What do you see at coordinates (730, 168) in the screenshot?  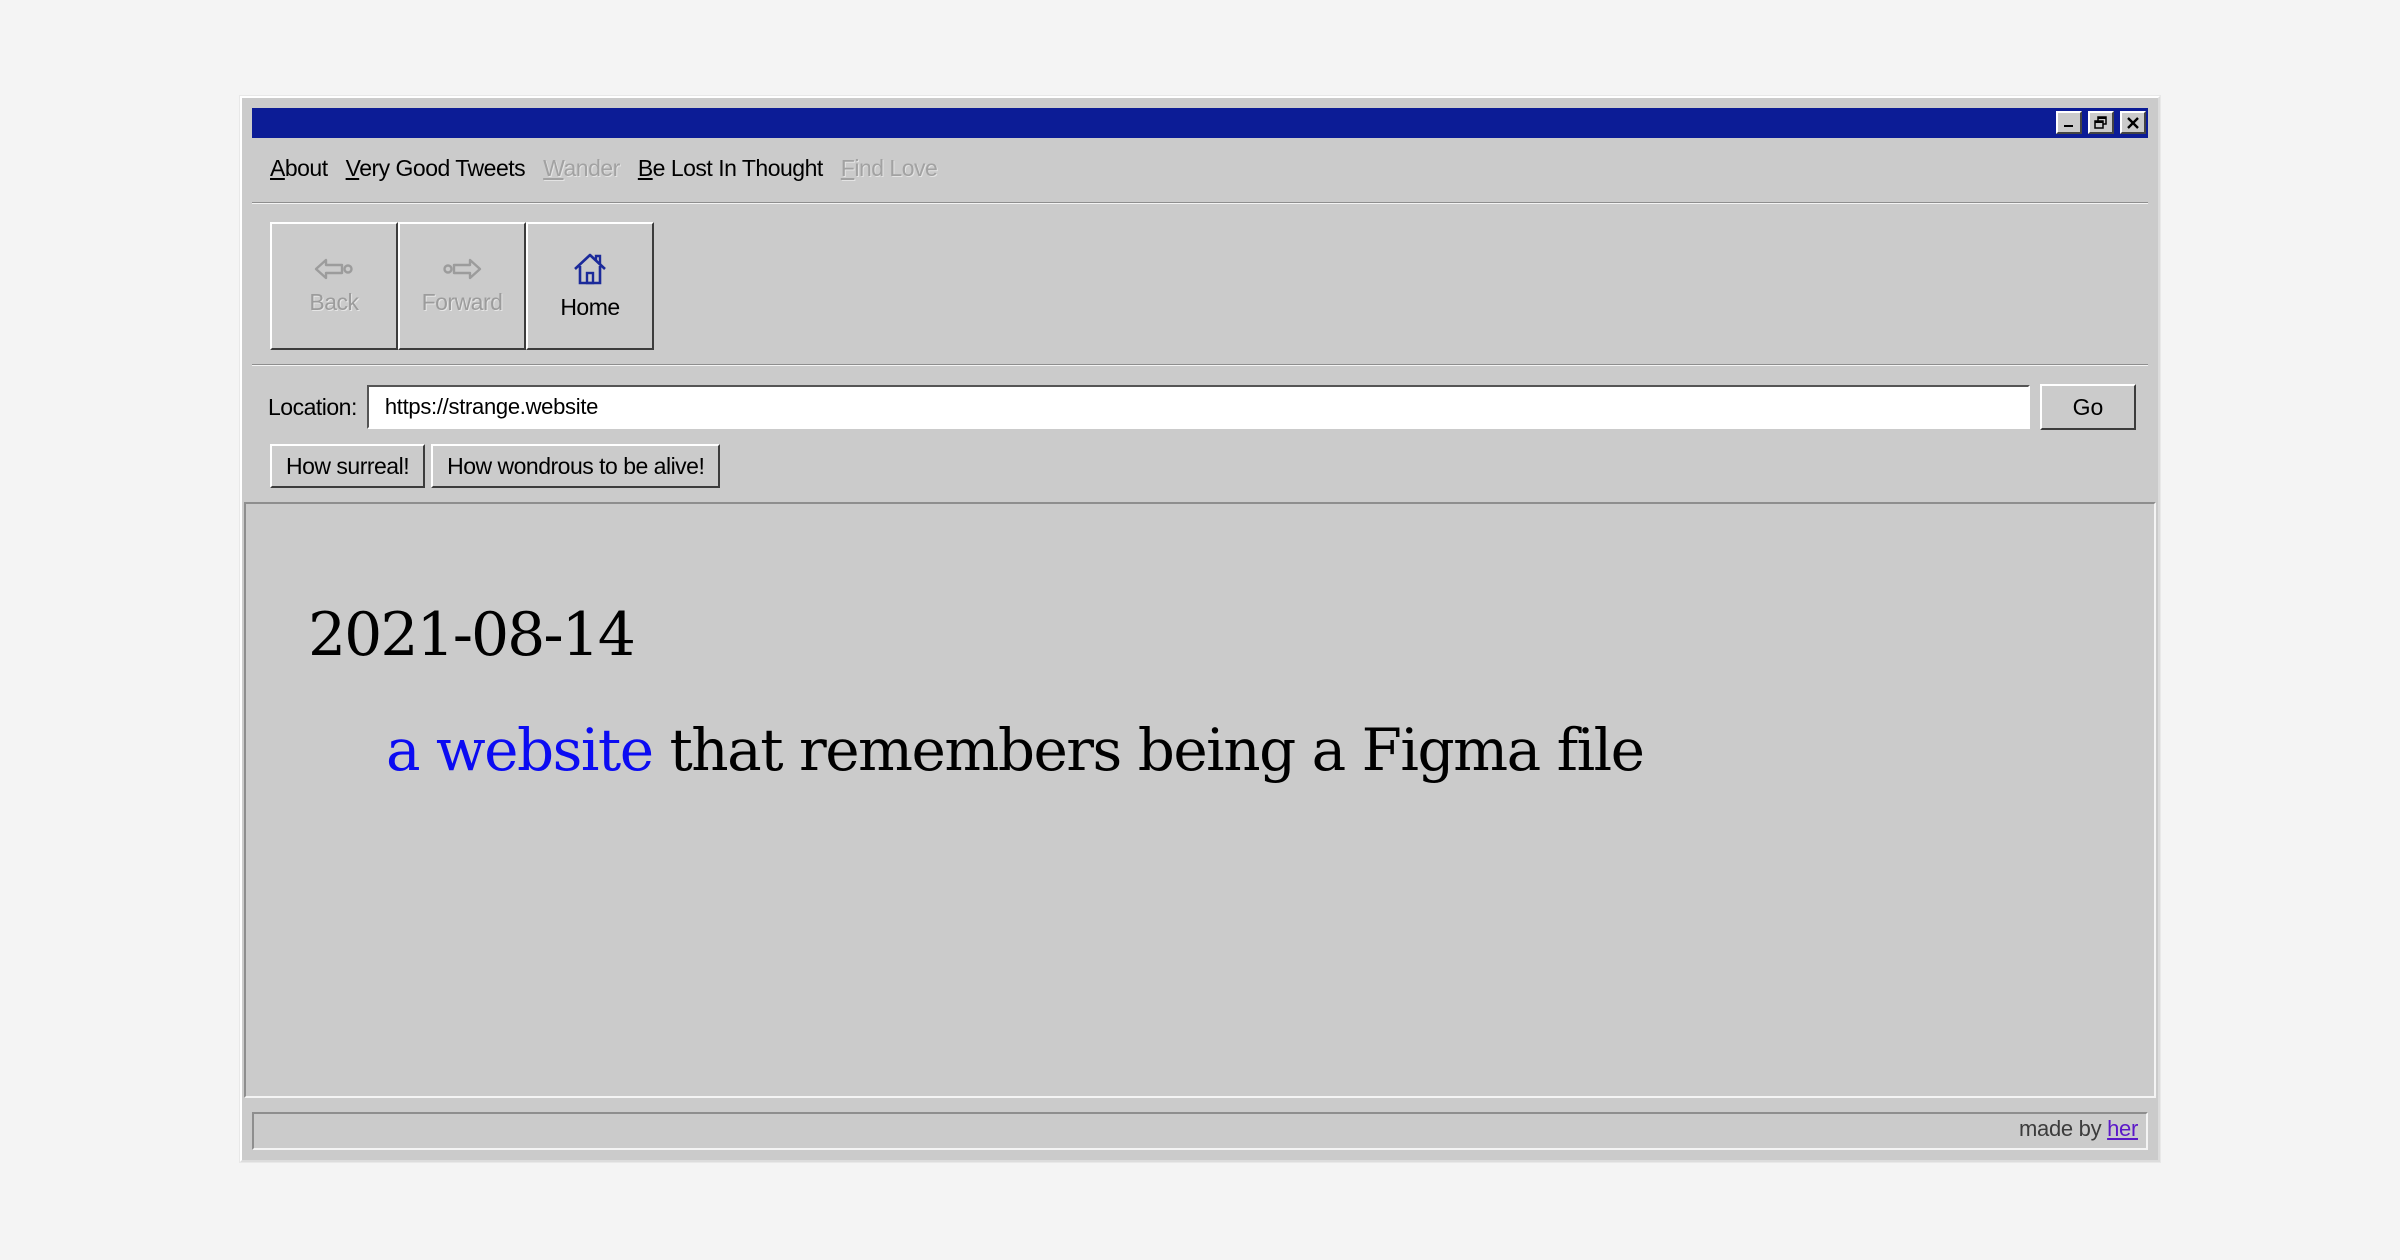 I see `menu-item-be-lost-in-thought: Be Lost In Thought` at bounding box center [730, 168].